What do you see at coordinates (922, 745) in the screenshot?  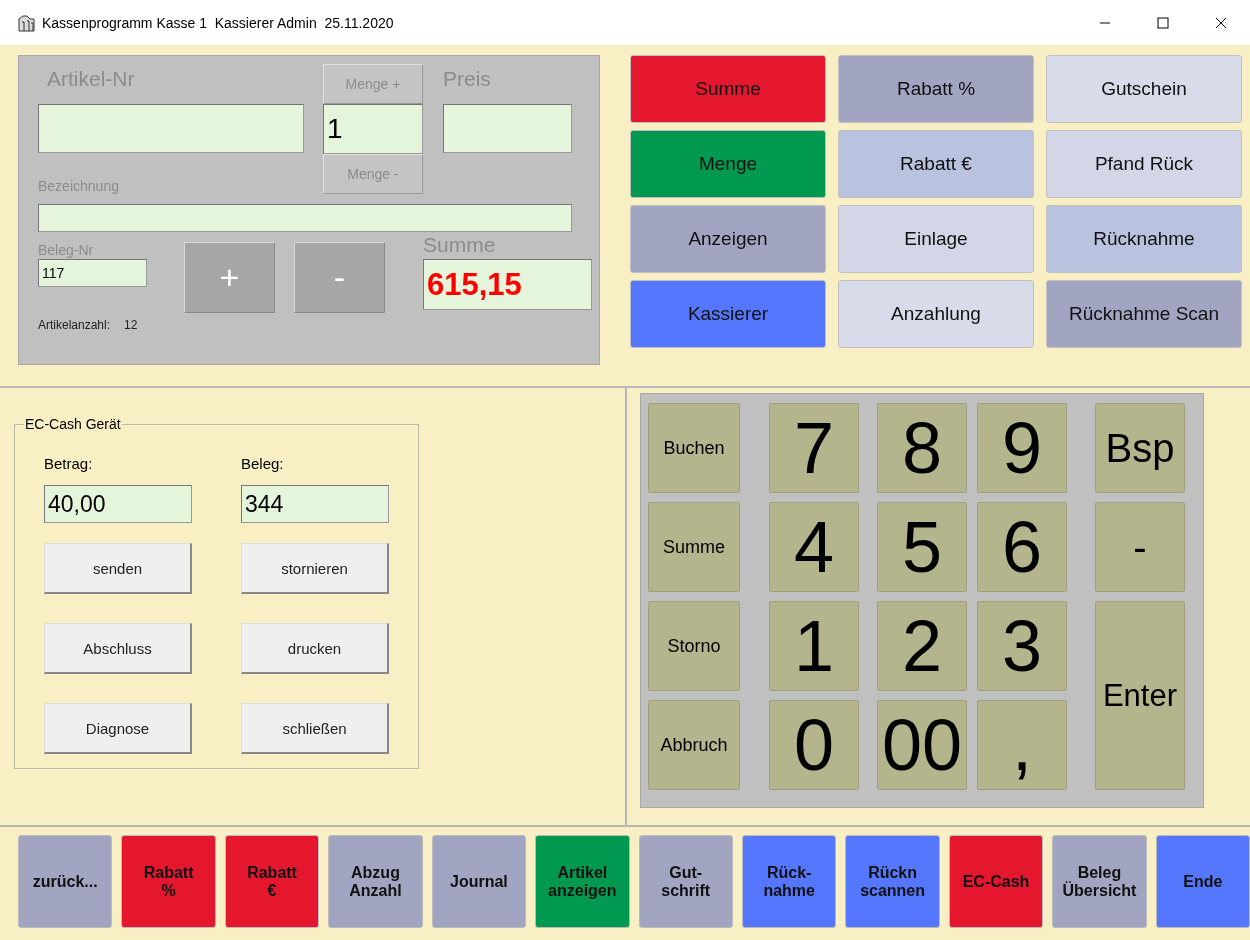 I see `keypad-key: 00` at bounding box center [922, 745].